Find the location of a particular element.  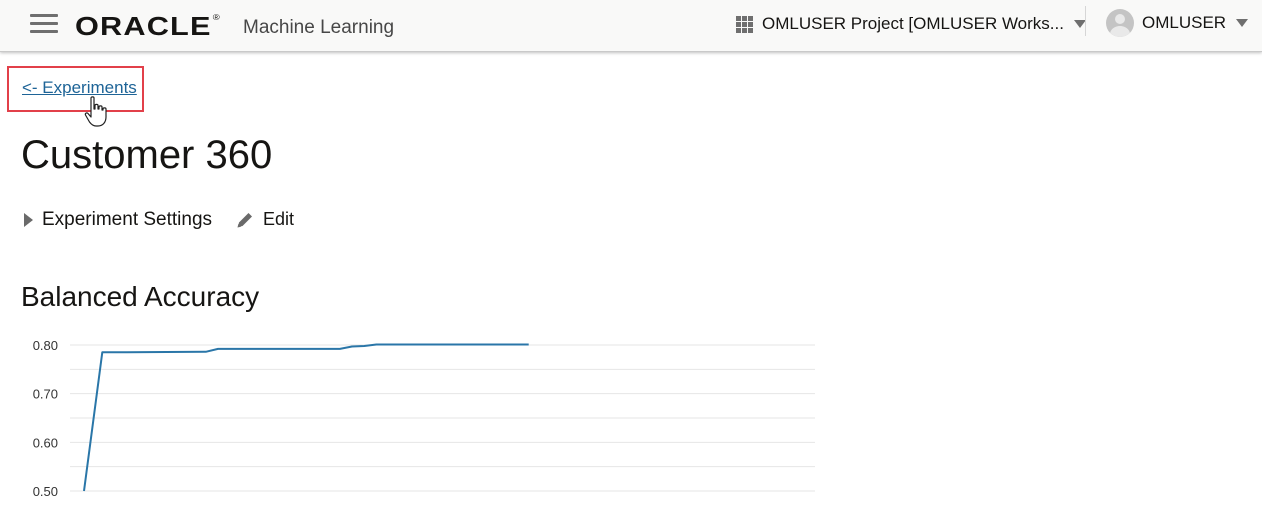

y-tick-label: 0.50 is located at coordinates (45, 491).